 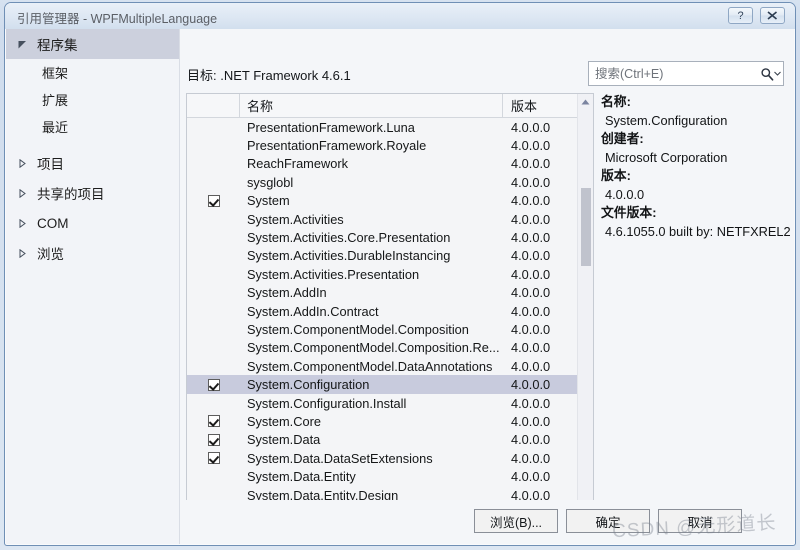 I want to click on close-button, so click(x=772, y=15).